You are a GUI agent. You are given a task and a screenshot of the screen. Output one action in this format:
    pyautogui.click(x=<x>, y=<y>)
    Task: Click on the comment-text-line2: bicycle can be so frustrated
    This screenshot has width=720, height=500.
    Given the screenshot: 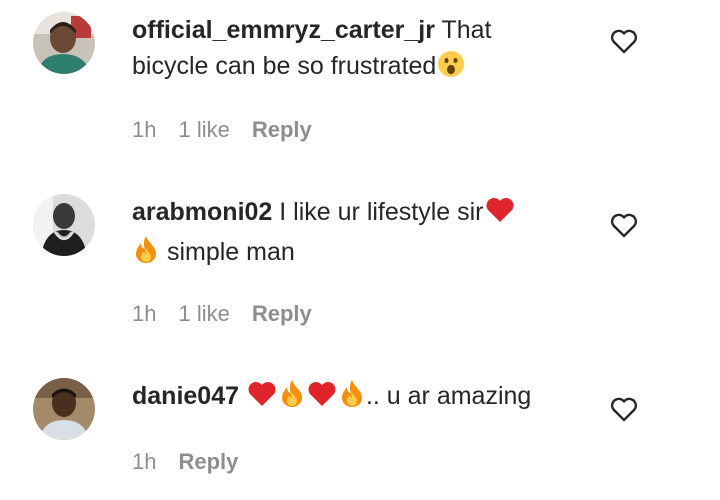 What is the action you would take?
    pyautogui.click(x=284, y=66)
    